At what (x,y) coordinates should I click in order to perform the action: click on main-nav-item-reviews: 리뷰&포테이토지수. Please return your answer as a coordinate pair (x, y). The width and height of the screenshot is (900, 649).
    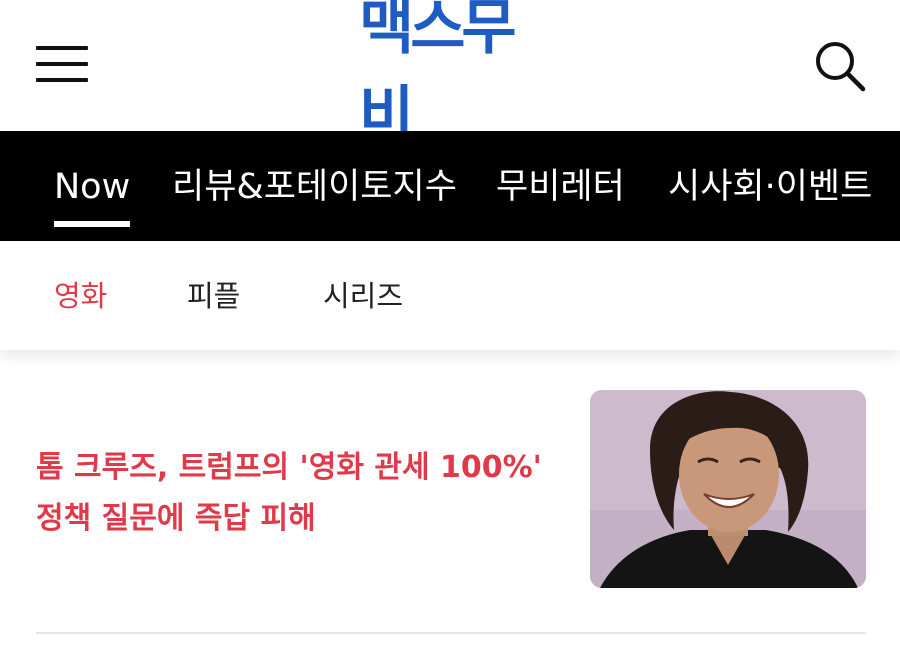
    Looking at the image, I should click on (314, 186).